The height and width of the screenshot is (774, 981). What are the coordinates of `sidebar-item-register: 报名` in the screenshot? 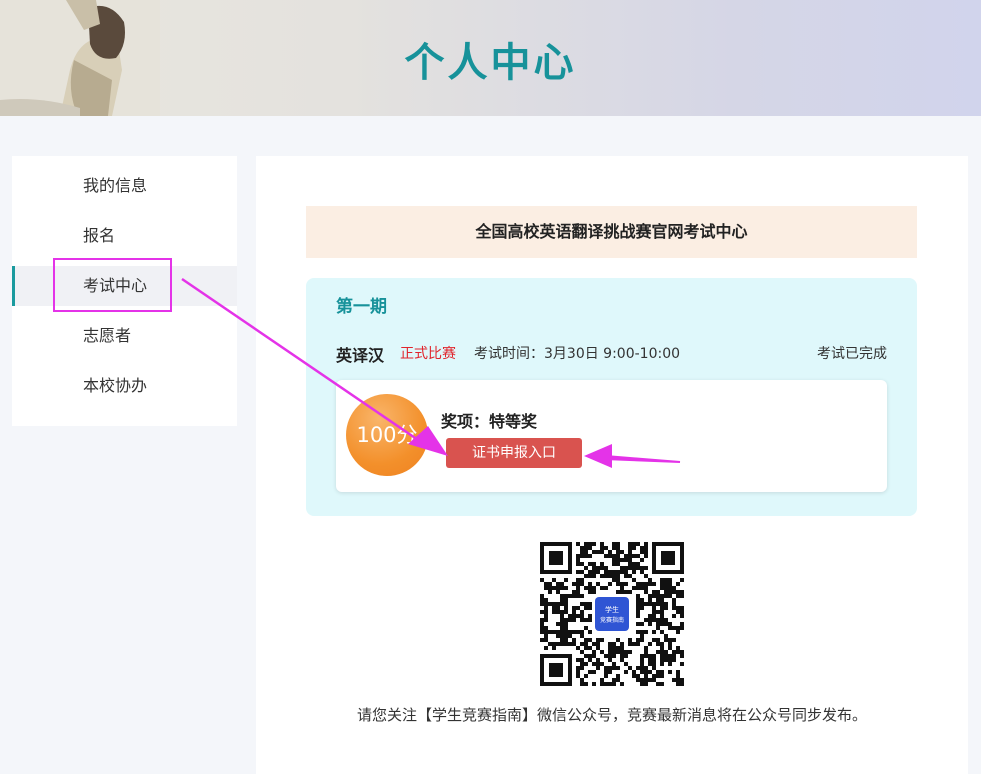 It's located at (124, 236).